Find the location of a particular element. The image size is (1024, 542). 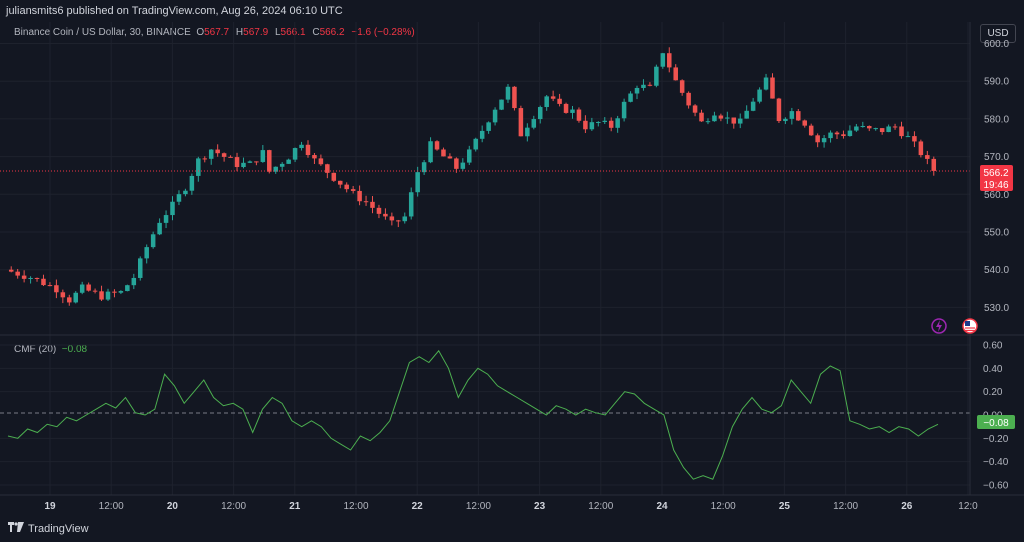

price-badge-price: 566.2 is located at coordinates (995, 173).